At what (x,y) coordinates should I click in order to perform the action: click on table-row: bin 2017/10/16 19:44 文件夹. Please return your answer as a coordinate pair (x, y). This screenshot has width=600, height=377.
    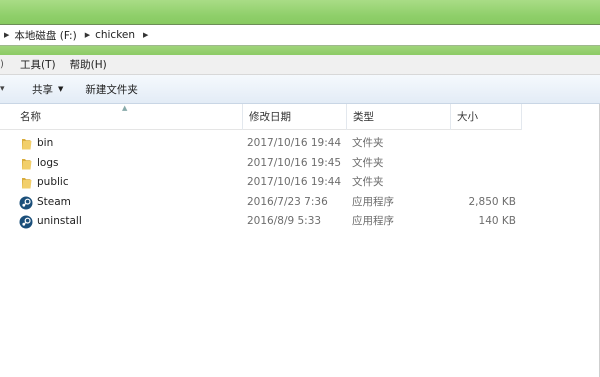
    Looking at the image, I should click on (261, 144).